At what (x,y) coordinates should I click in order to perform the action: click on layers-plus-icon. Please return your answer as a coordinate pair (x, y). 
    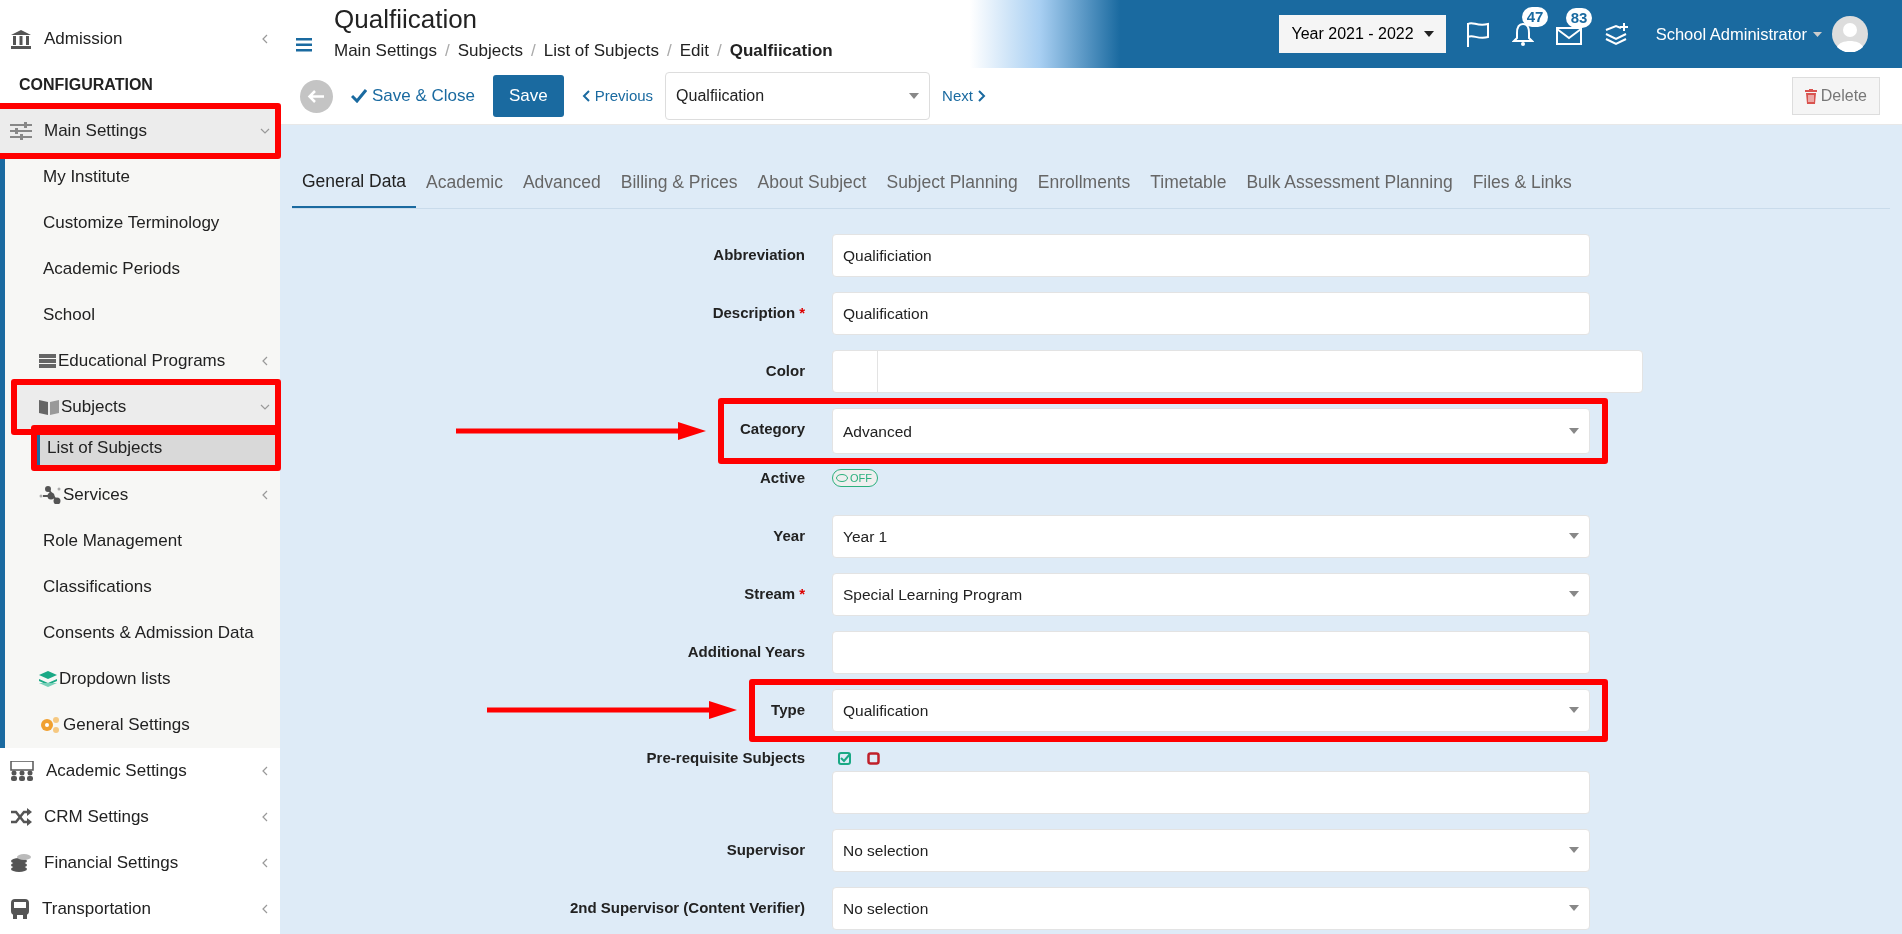
    Looking at the image, I should click on (1616, 34).